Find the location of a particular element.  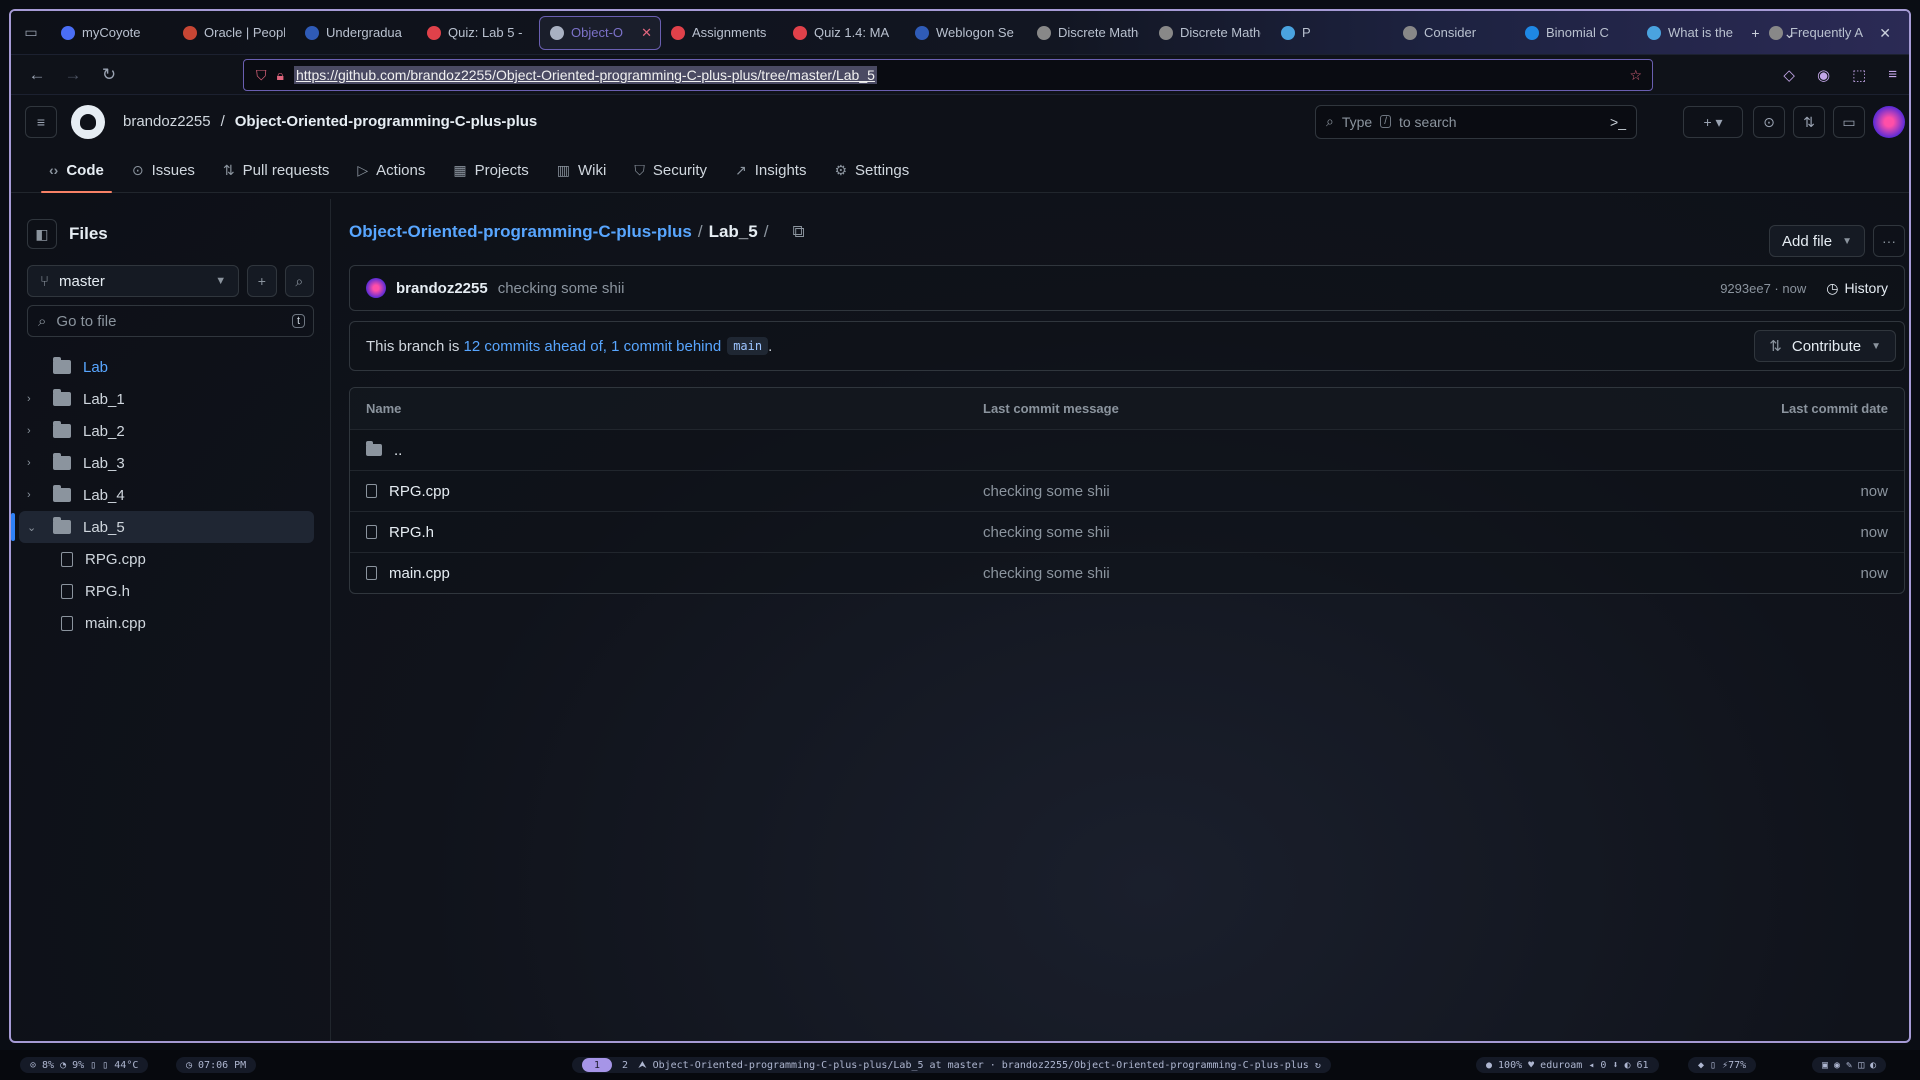

tab-wiki: ▥ Wiki is located at coordinates (582, 170).